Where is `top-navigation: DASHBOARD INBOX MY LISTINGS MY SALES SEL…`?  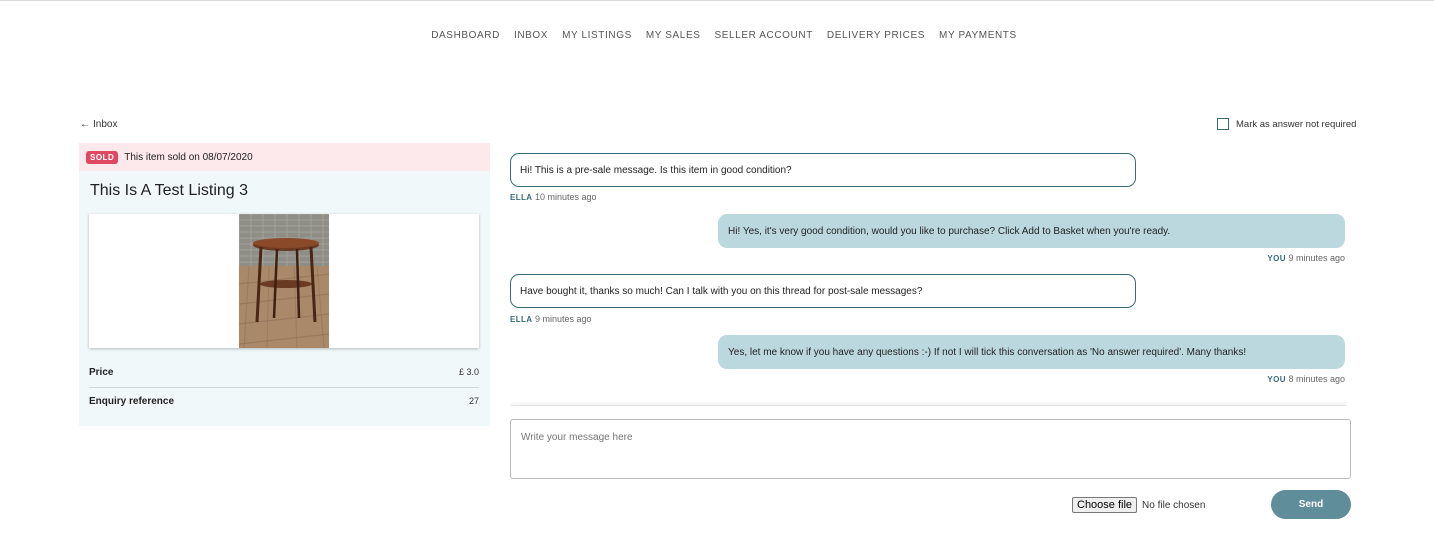 top-navigation: DASHBOARD INBOX MY LISTINGS MY SALES SEL… is located at coordinates (717, 35).